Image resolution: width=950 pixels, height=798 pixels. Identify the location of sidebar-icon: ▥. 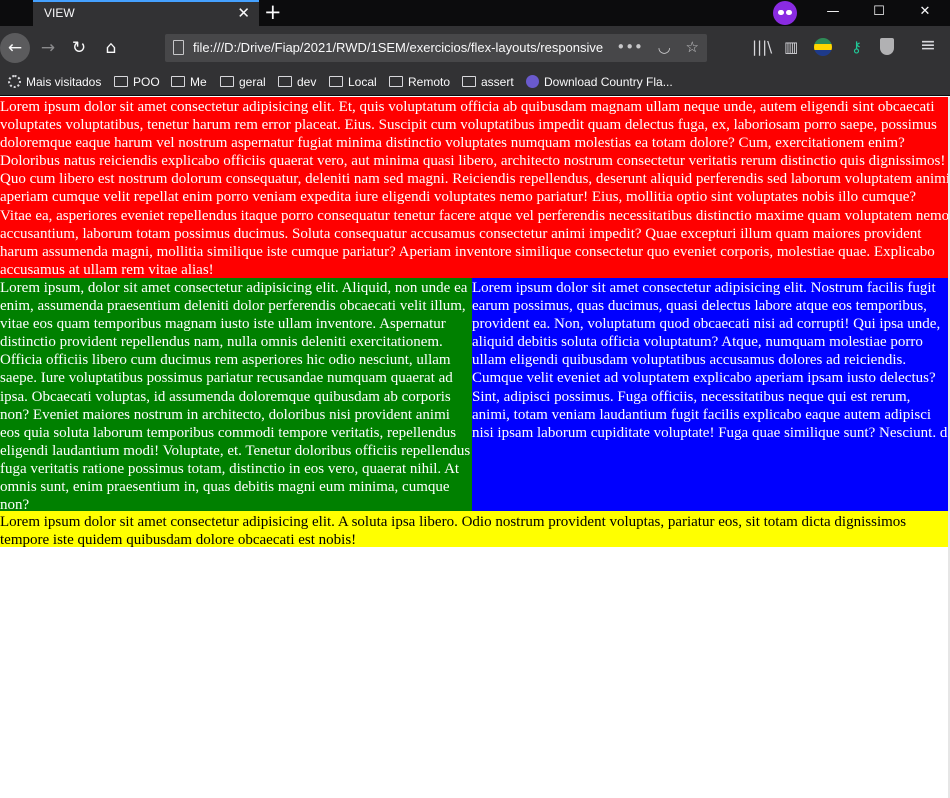
(791, 47).